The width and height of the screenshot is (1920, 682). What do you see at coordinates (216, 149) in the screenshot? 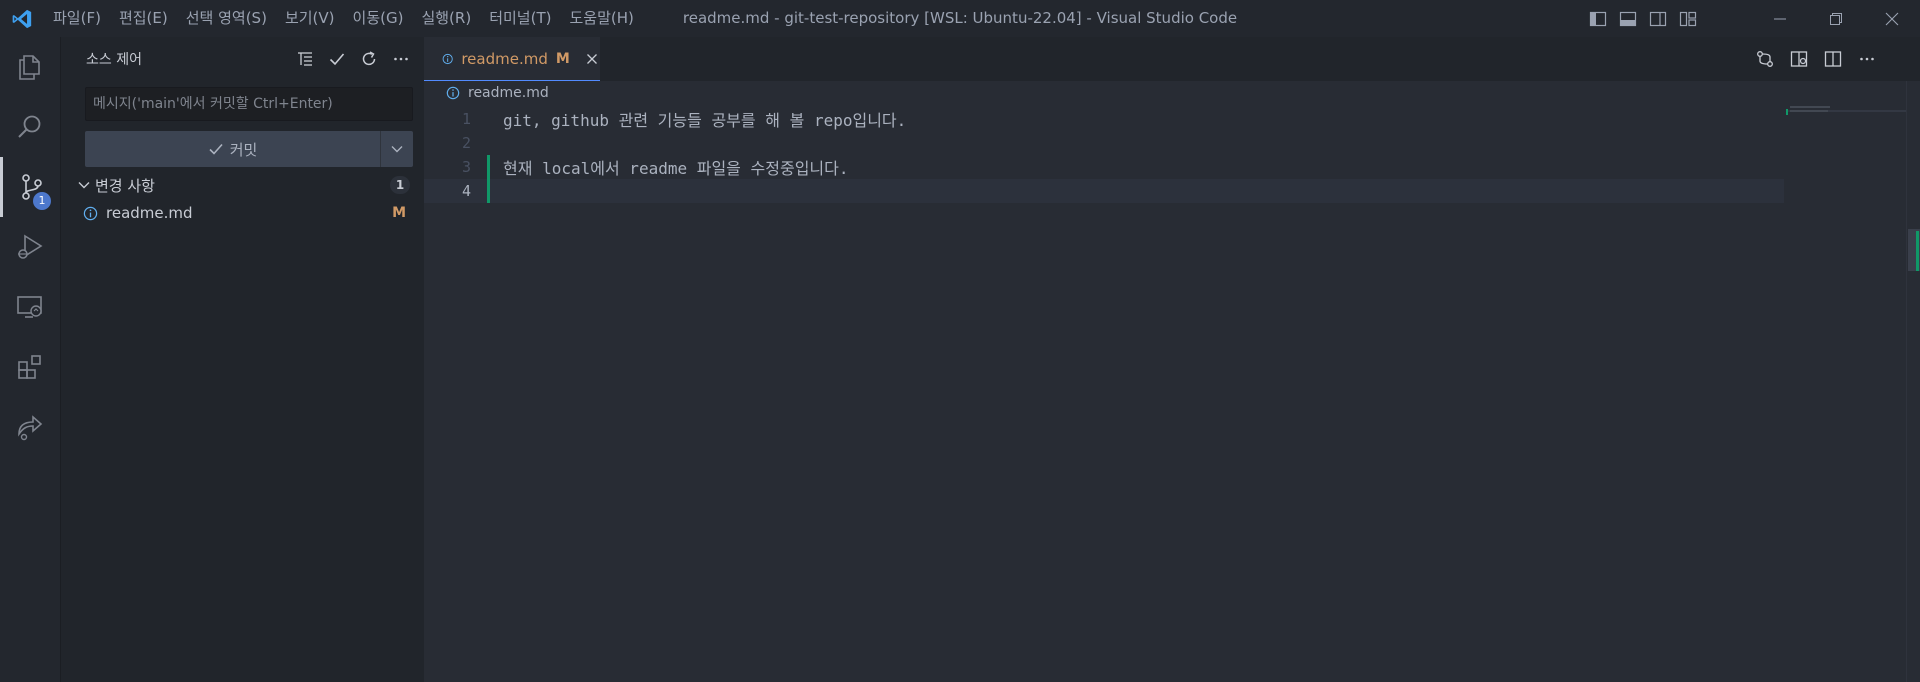
I see `check-icon` at bounding box center [216, 149].